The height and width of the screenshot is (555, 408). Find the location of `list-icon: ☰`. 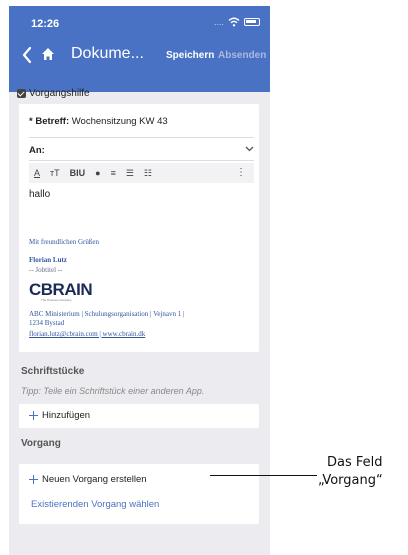

list-icon: ☰ is located at coordinates (130, 173).